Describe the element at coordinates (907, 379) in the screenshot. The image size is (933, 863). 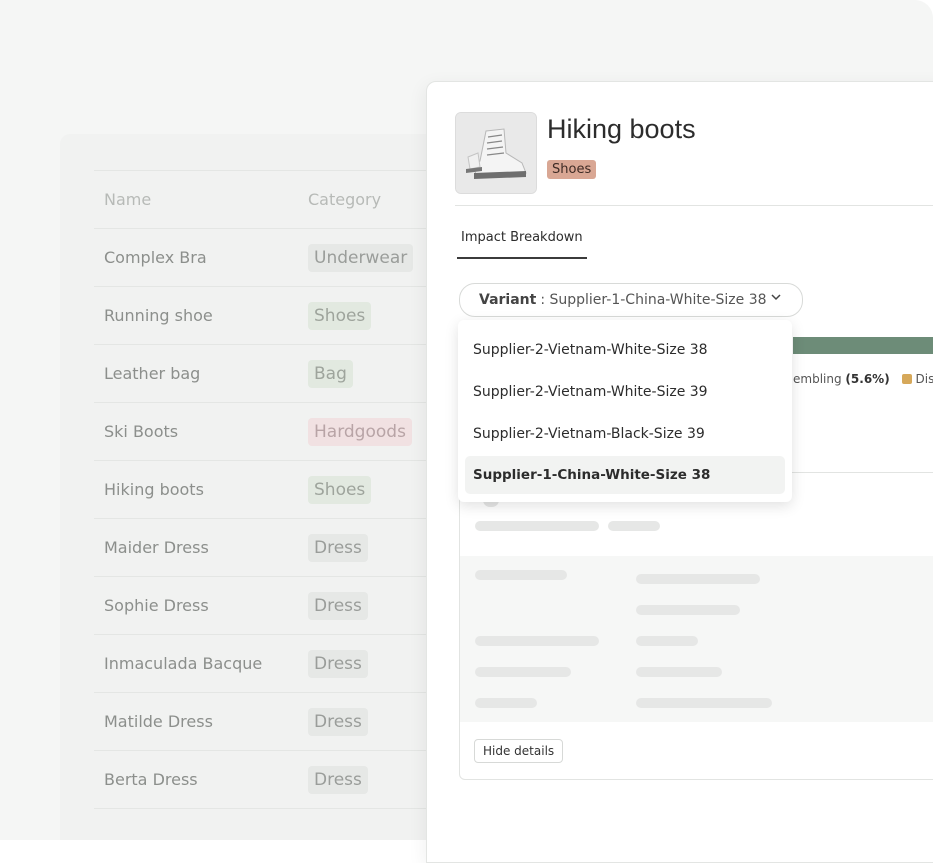
I see `legend-swatch` at that location.